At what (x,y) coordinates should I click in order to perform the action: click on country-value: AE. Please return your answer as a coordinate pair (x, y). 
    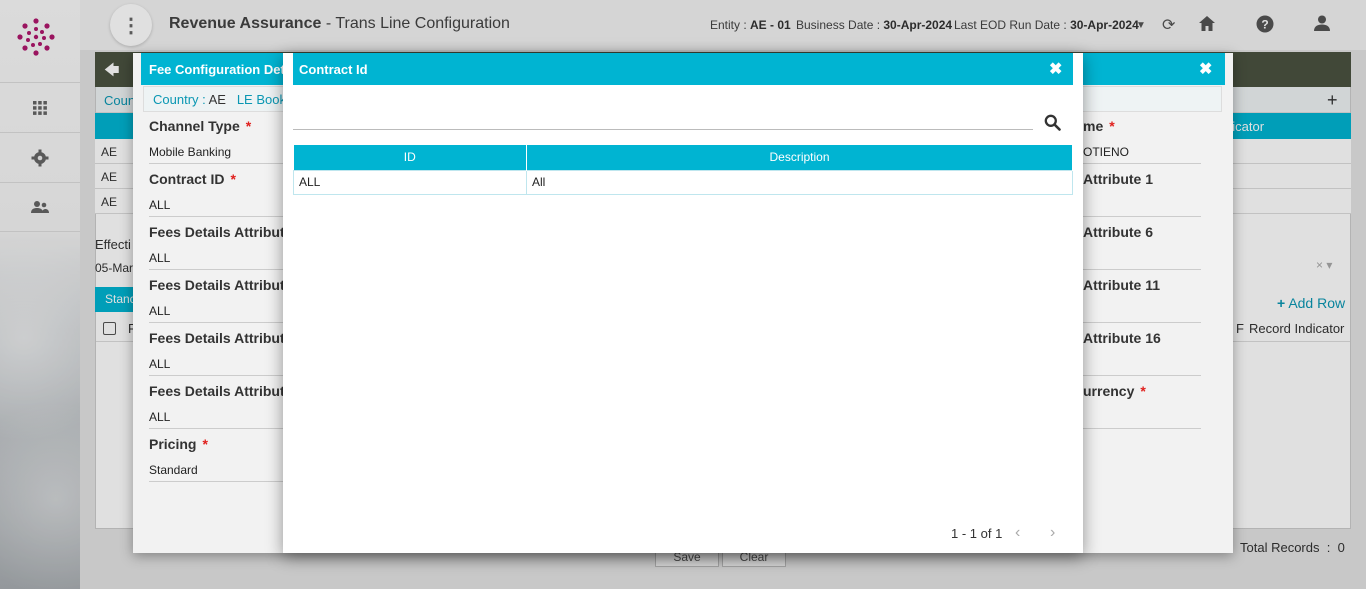
    Looking at the image, I should click on (217, 99).